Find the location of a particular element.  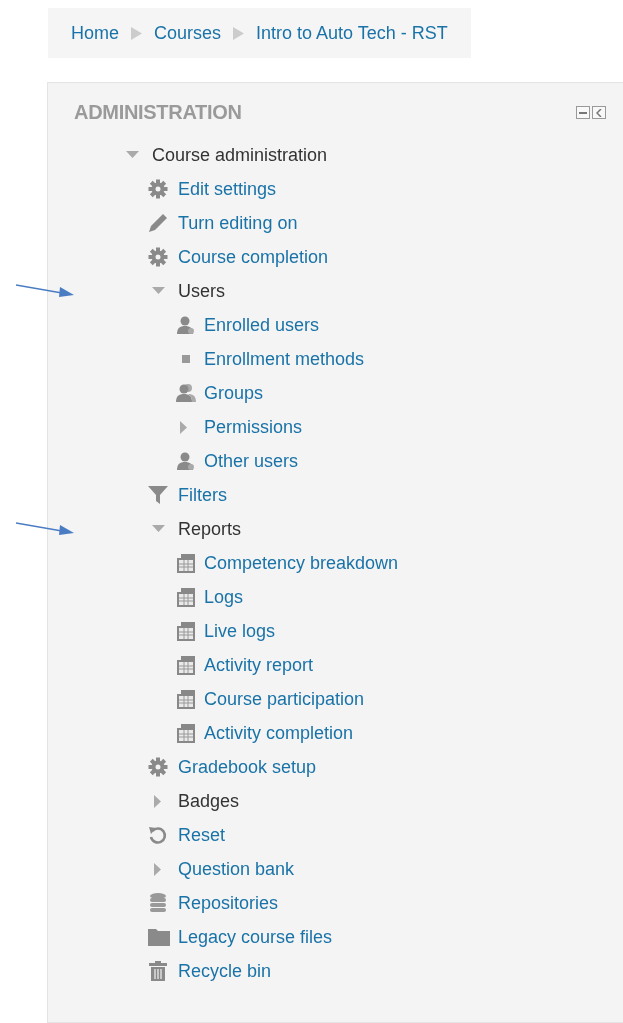

menu-item: Enrolled users is located at coordinates (262, 325).